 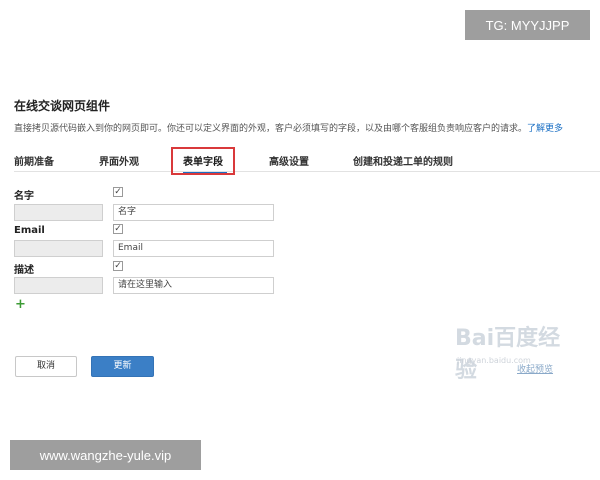 What do you see at coordinates (118, 192) in the screenshot?
I see `field-name-required-checkbox: ✓` at bounding box center [118, 192].